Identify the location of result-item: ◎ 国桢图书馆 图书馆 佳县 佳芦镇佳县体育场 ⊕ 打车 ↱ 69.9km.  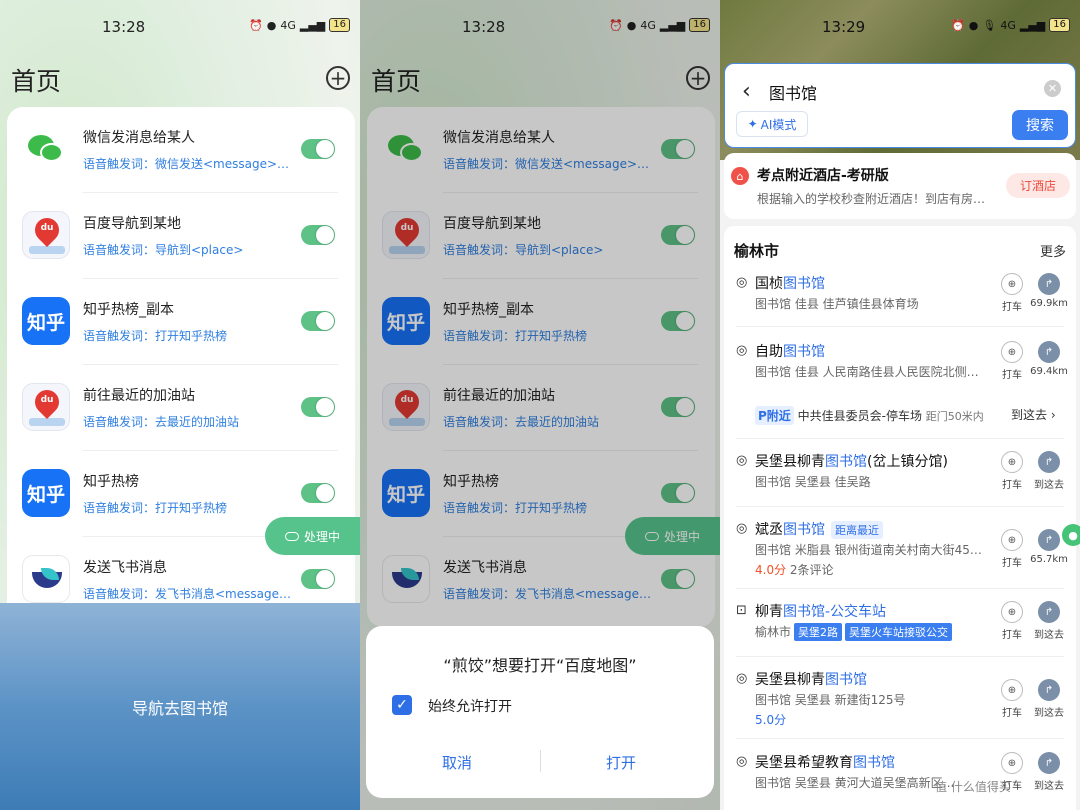
(900, 303).